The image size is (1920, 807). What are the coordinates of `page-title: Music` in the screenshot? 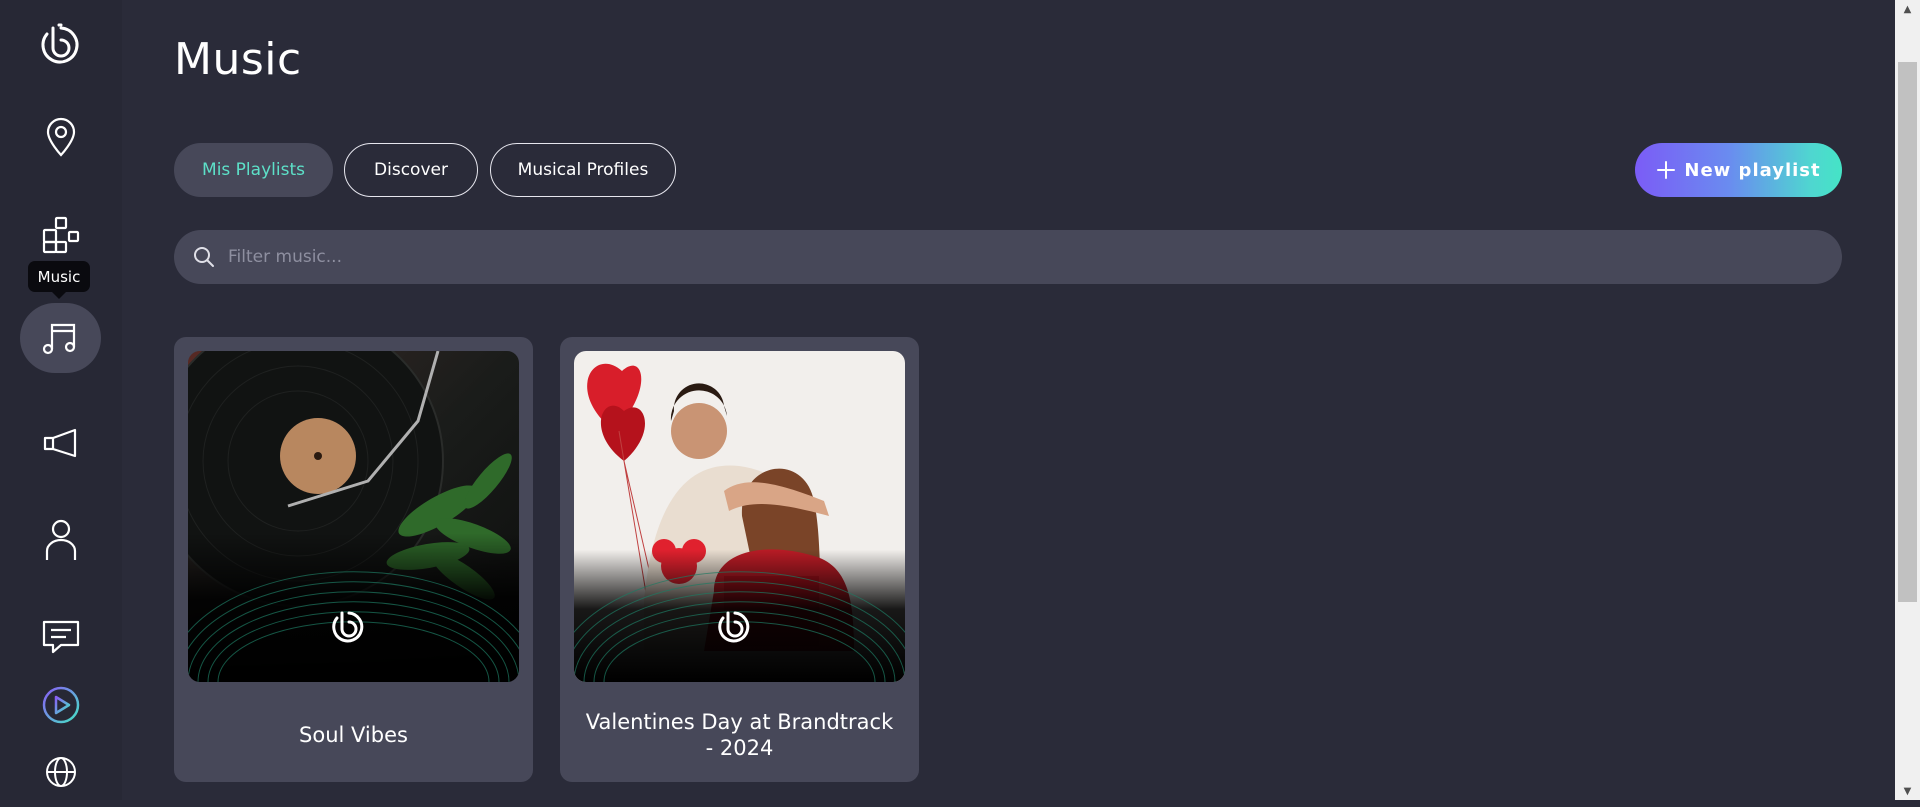 It's located at (238, 59).